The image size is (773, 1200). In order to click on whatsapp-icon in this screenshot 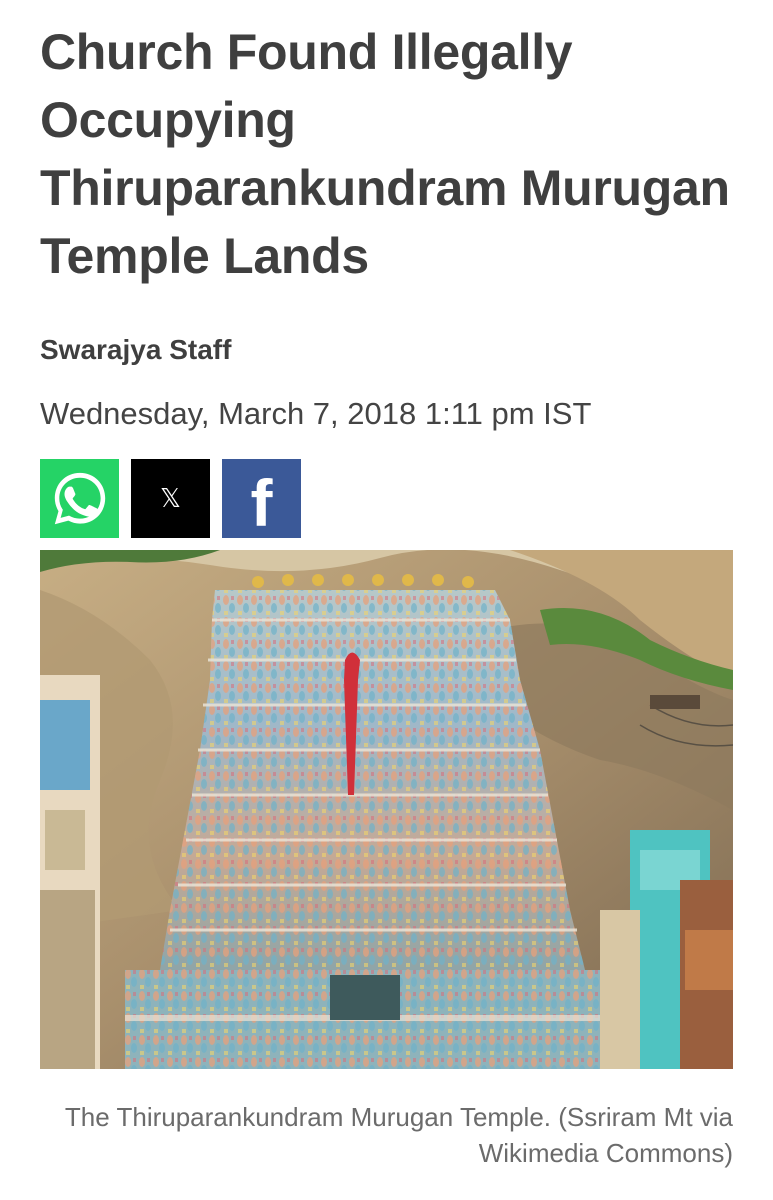, I will do `click(79, 498)`.